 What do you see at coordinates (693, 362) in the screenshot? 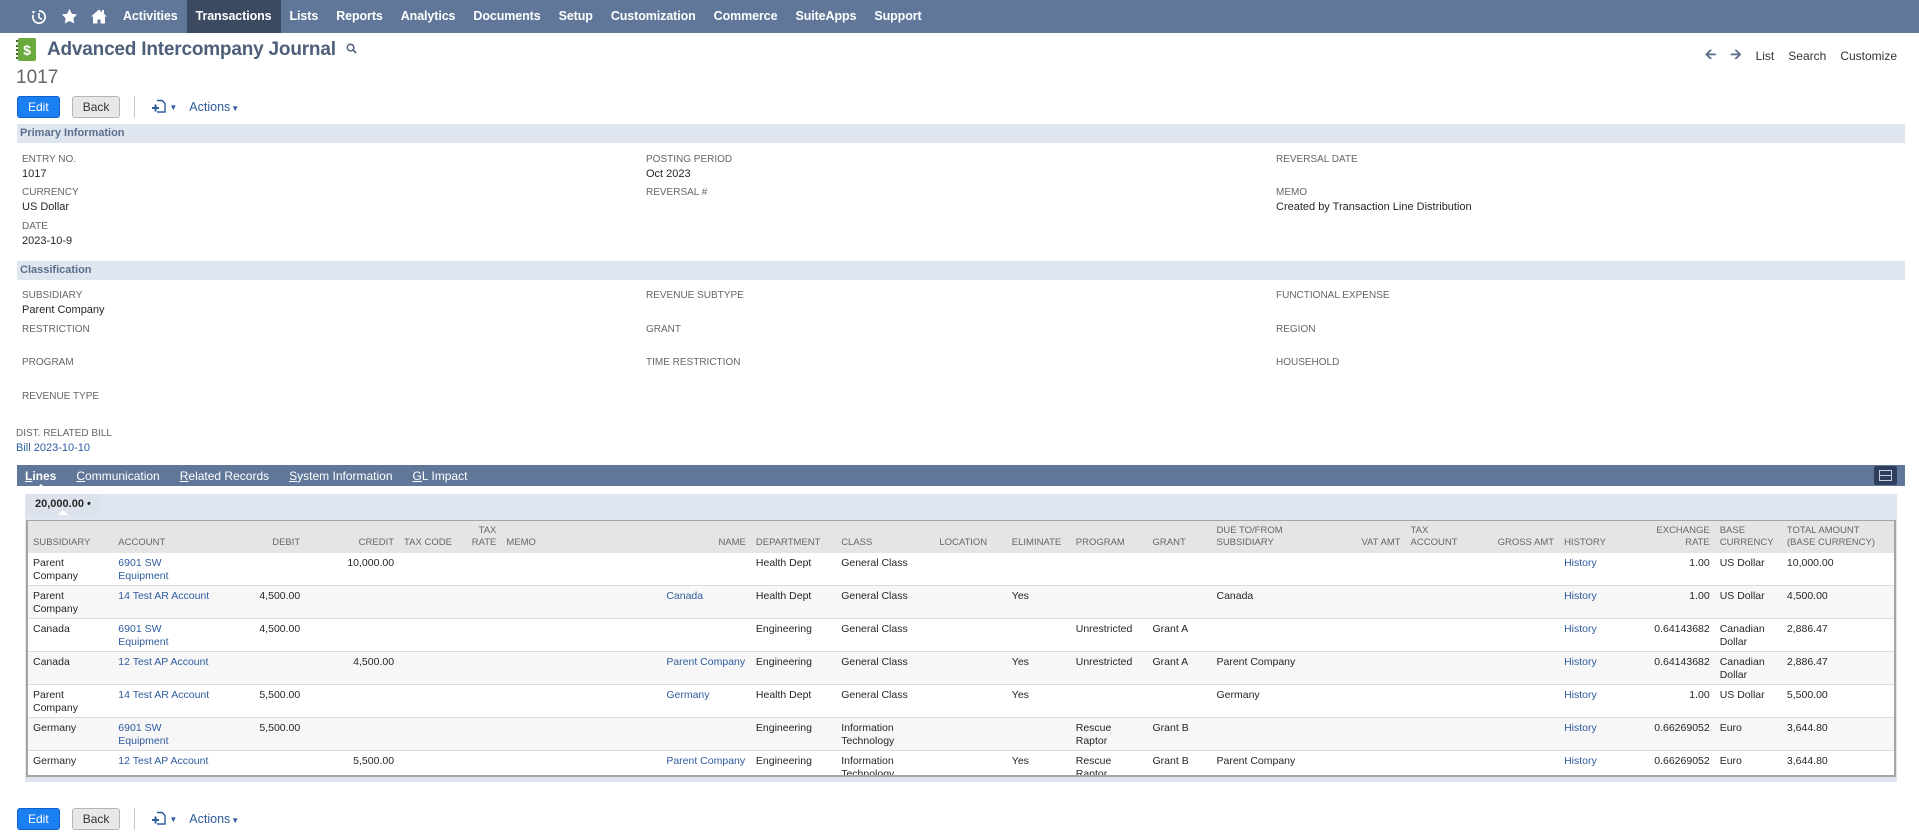
I see `time-restriction-label: Time Restriction` at bounding box center [693, 362].